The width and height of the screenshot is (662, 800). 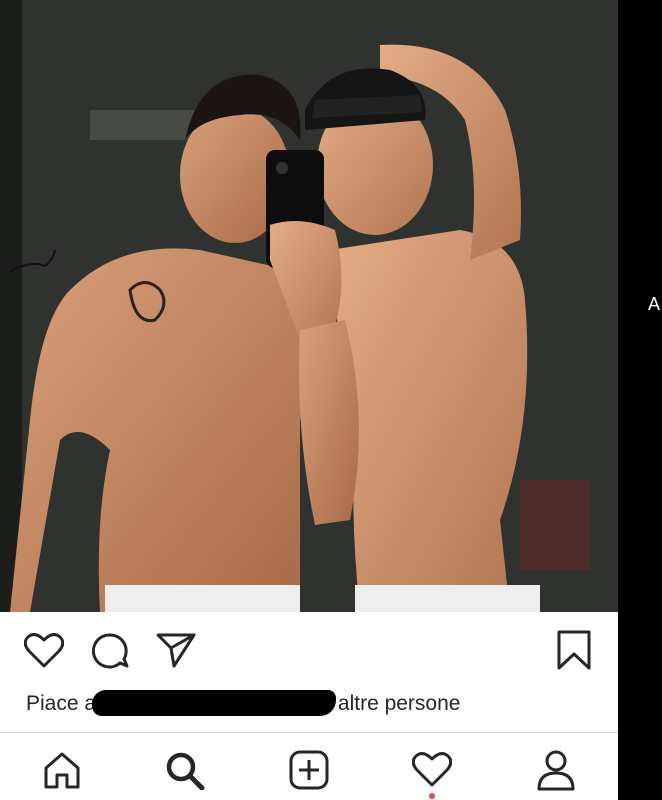 What do you see at coordinates (654, 304) in the screenshot?
I see `side-letter: A` at bounding box center [654, 304].